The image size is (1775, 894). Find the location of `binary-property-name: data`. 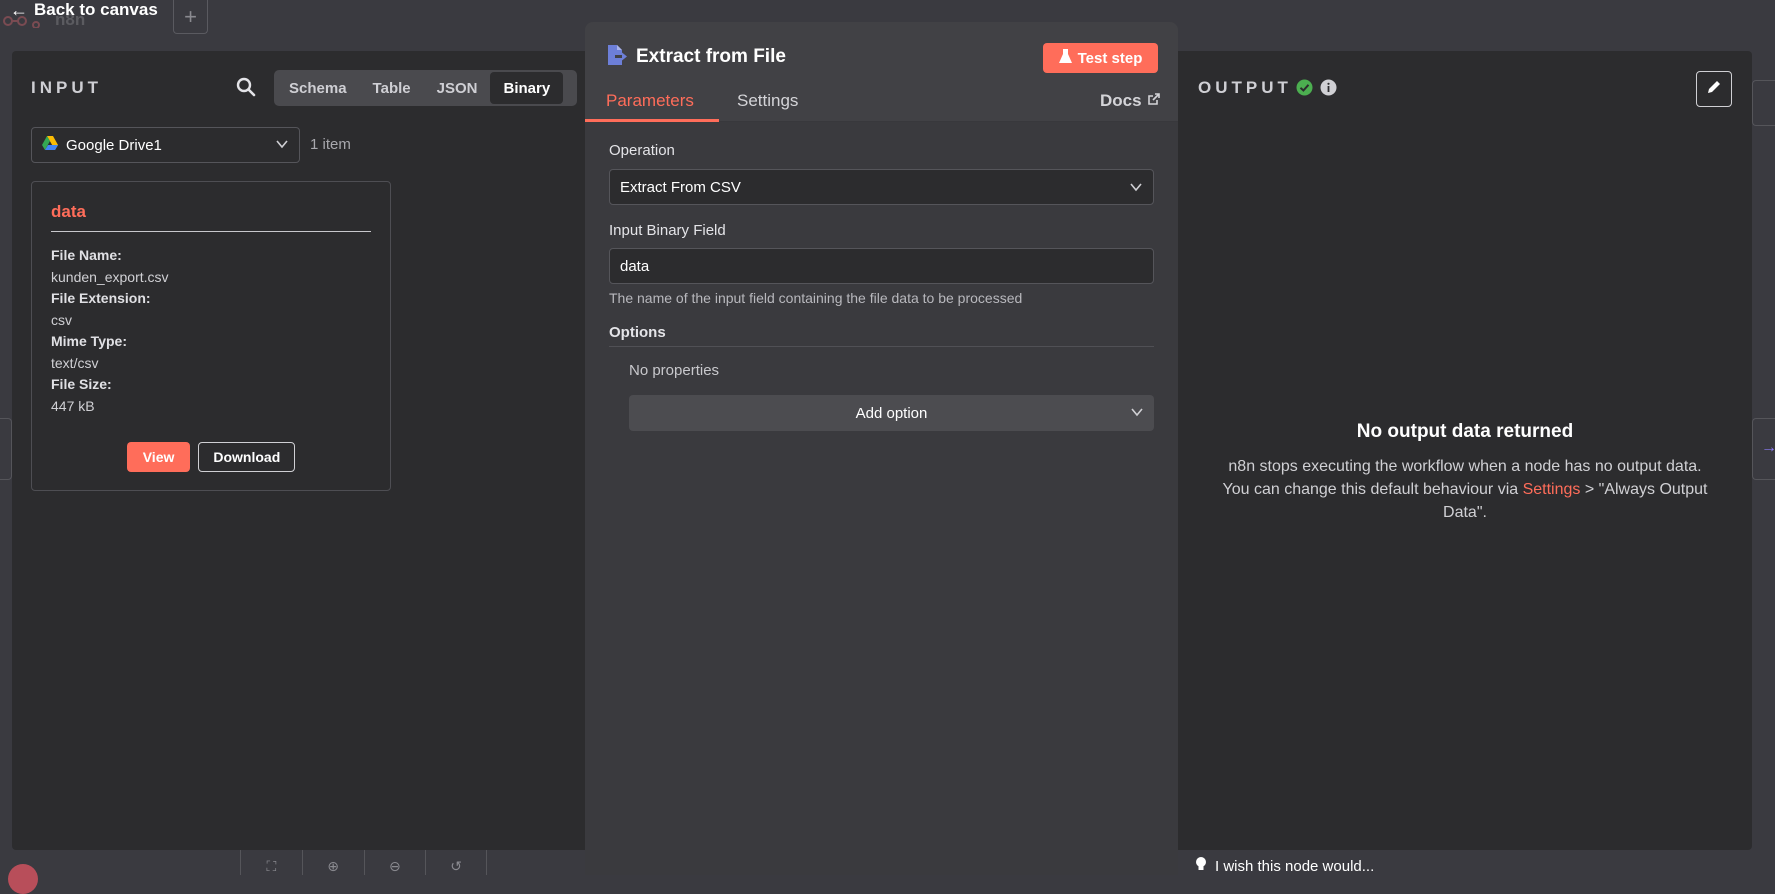

binary-property-name: data is located at coordinates (211, 217).